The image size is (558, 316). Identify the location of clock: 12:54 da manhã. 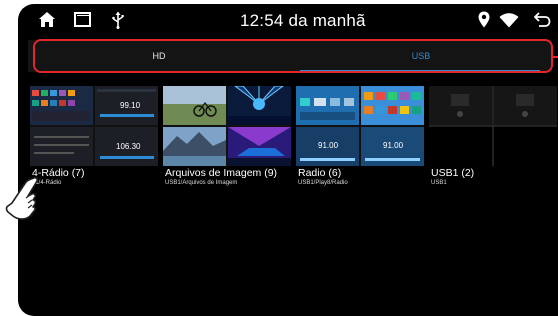
(303, 20).